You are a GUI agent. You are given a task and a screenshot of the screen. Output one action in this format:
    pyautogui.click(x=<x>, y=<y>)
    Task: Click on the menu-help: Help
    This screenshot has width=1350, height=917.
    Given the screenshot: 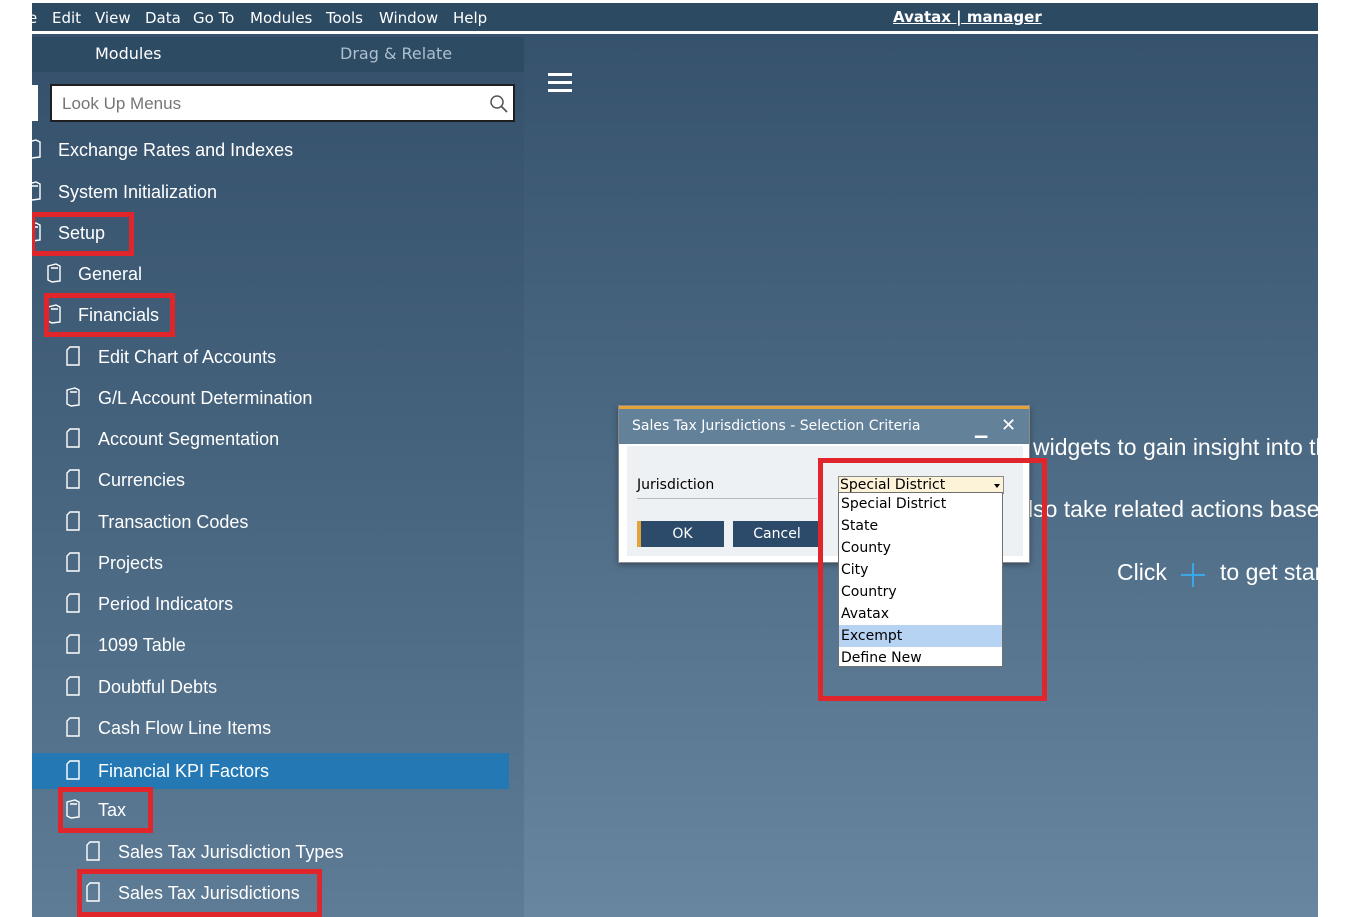 What is the action you would take?
    pyautogui.click(x=470, y=18)
    